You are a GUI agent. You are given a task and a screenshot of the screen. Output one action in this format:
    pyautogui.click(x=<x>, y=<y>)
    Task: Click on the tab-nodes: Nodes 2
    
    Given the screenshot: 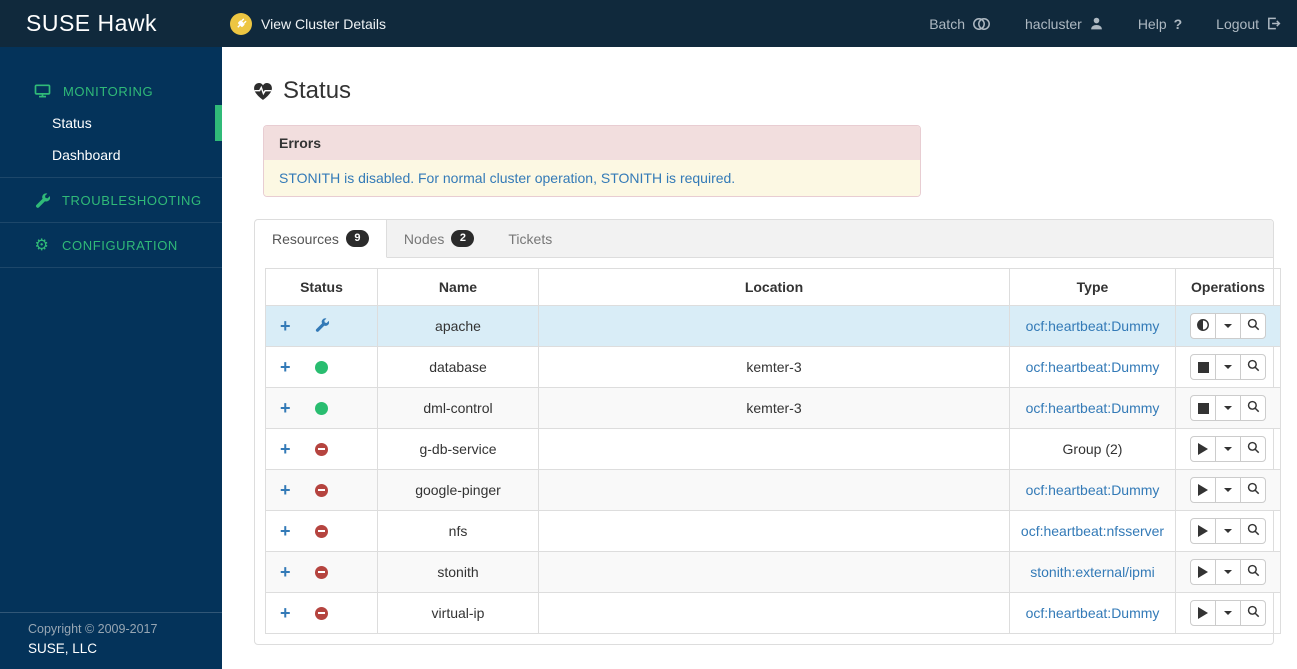 What is the action you would take?
    pyautogui.click(x=439, y=238)
    